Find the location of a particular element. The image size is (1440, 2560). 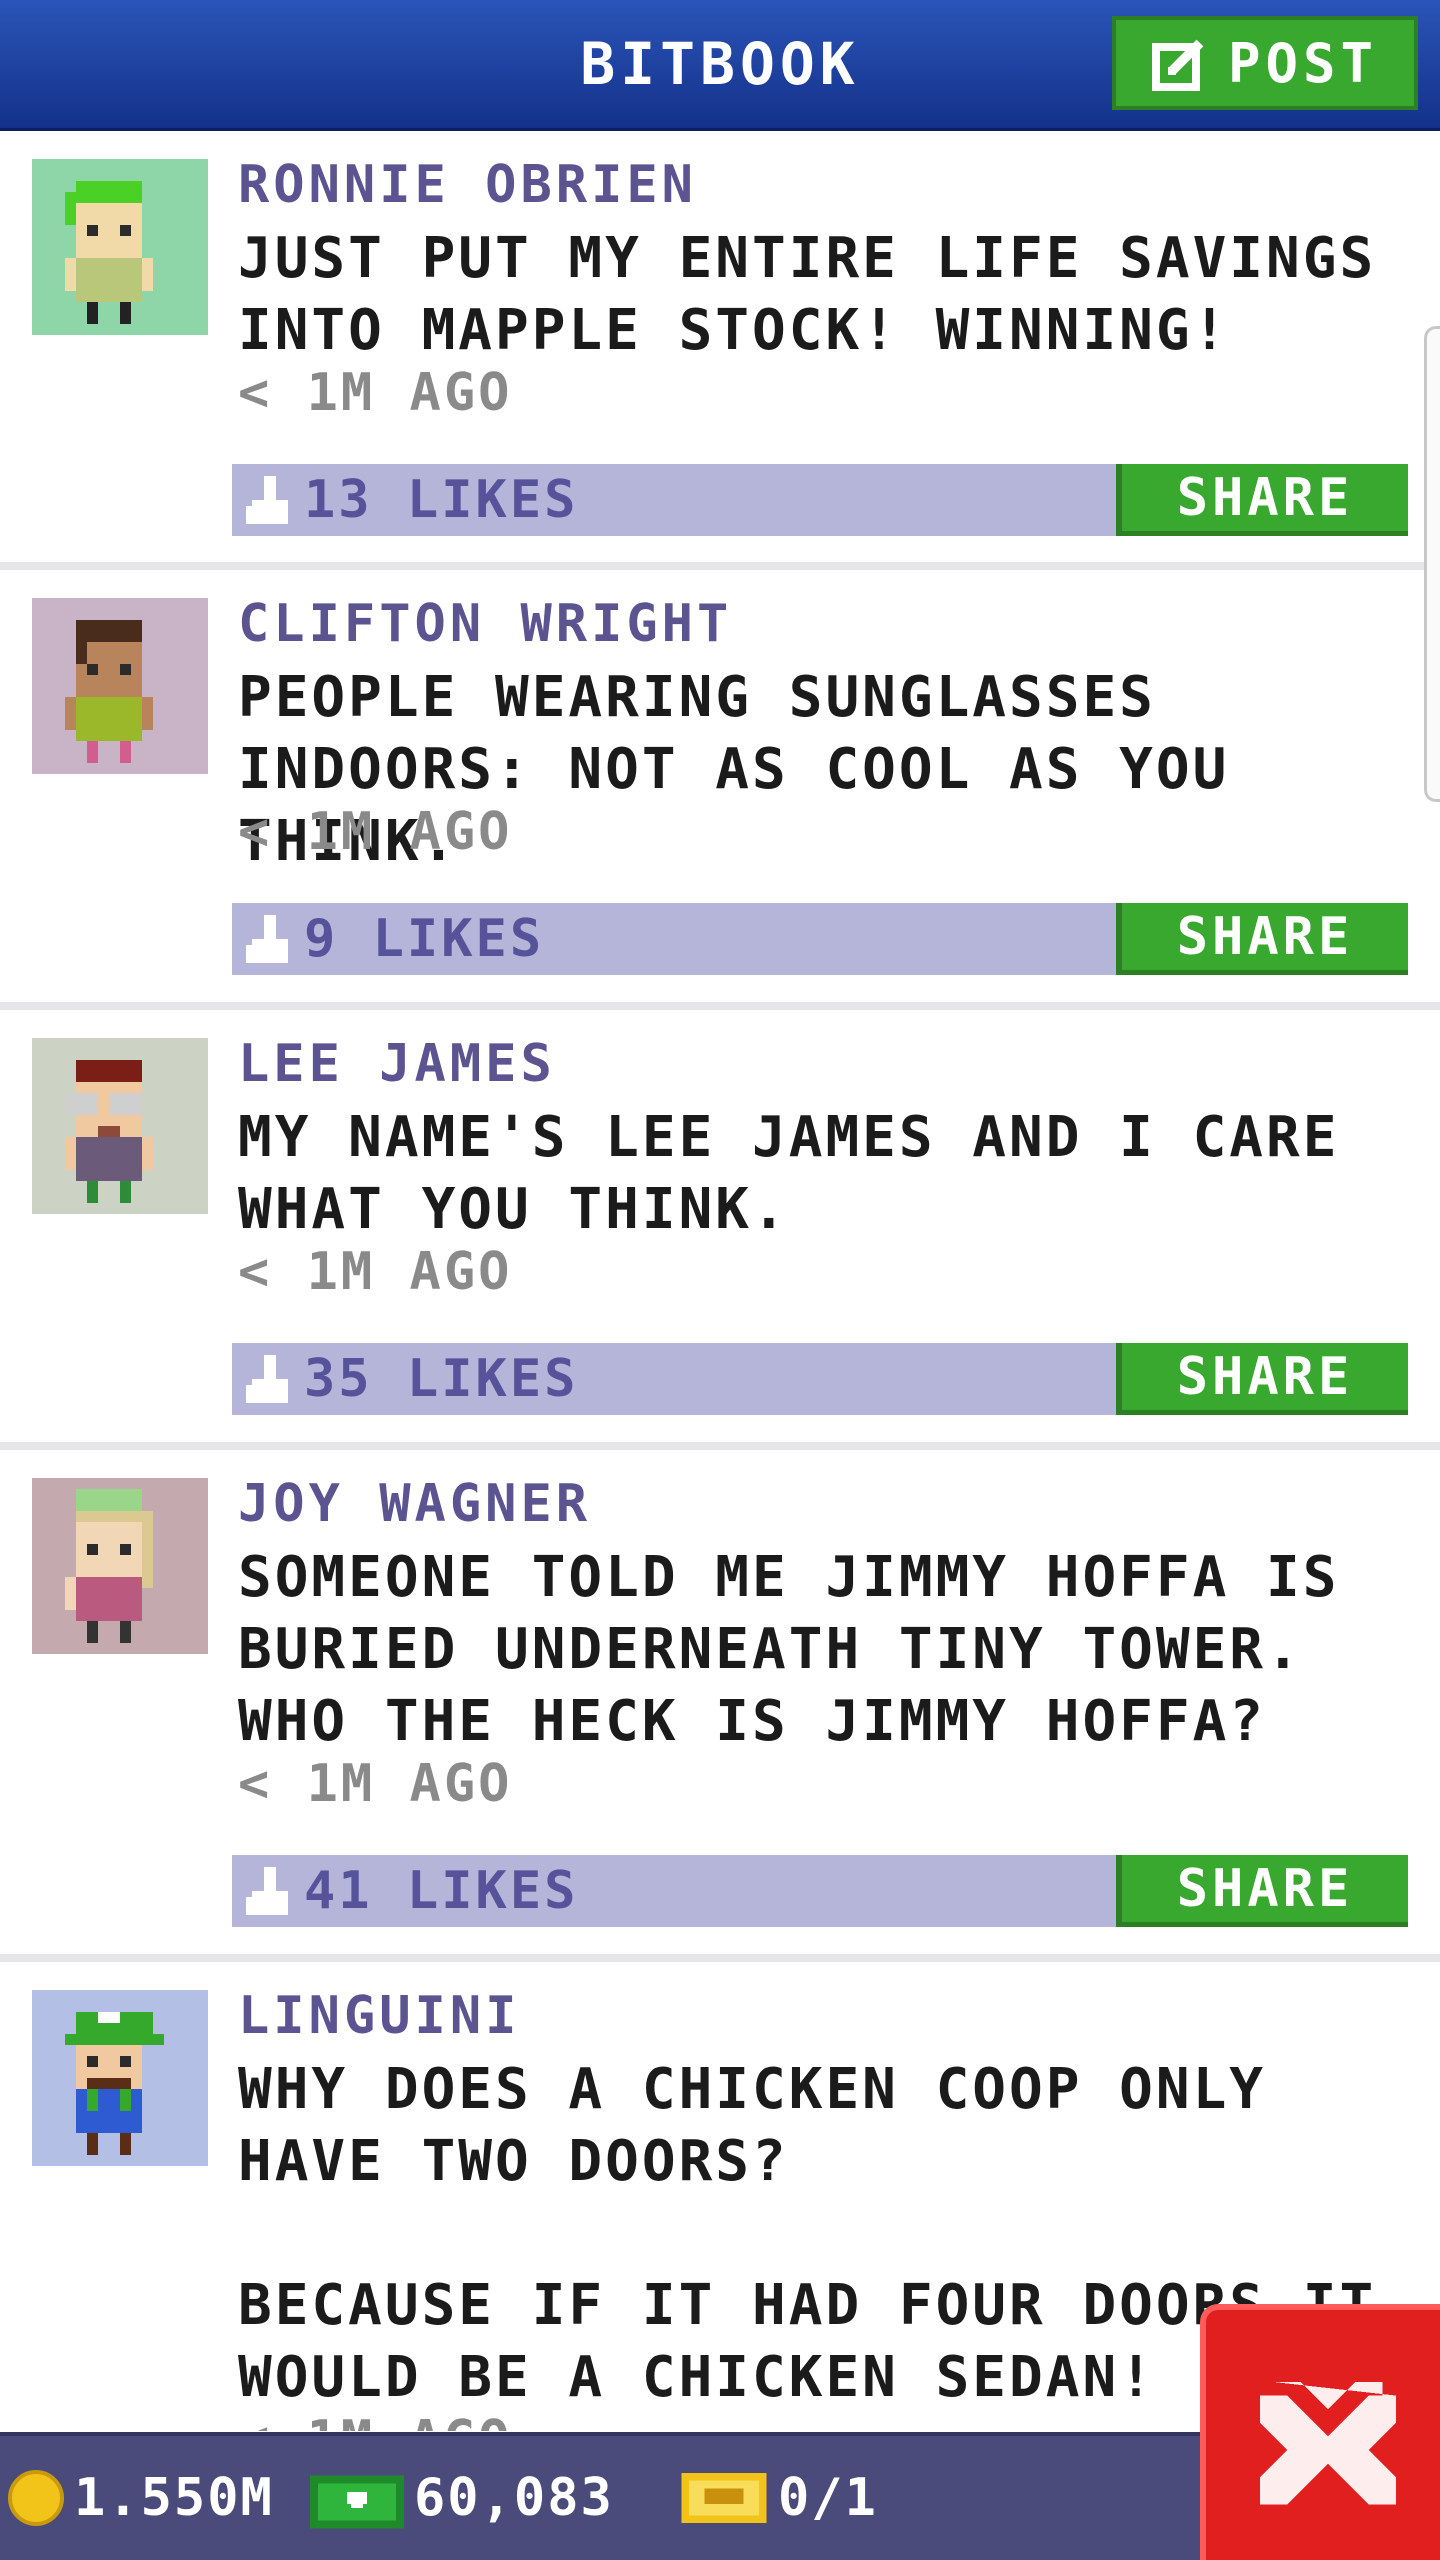

post-button: POST is located at coordinates (1265, 63).